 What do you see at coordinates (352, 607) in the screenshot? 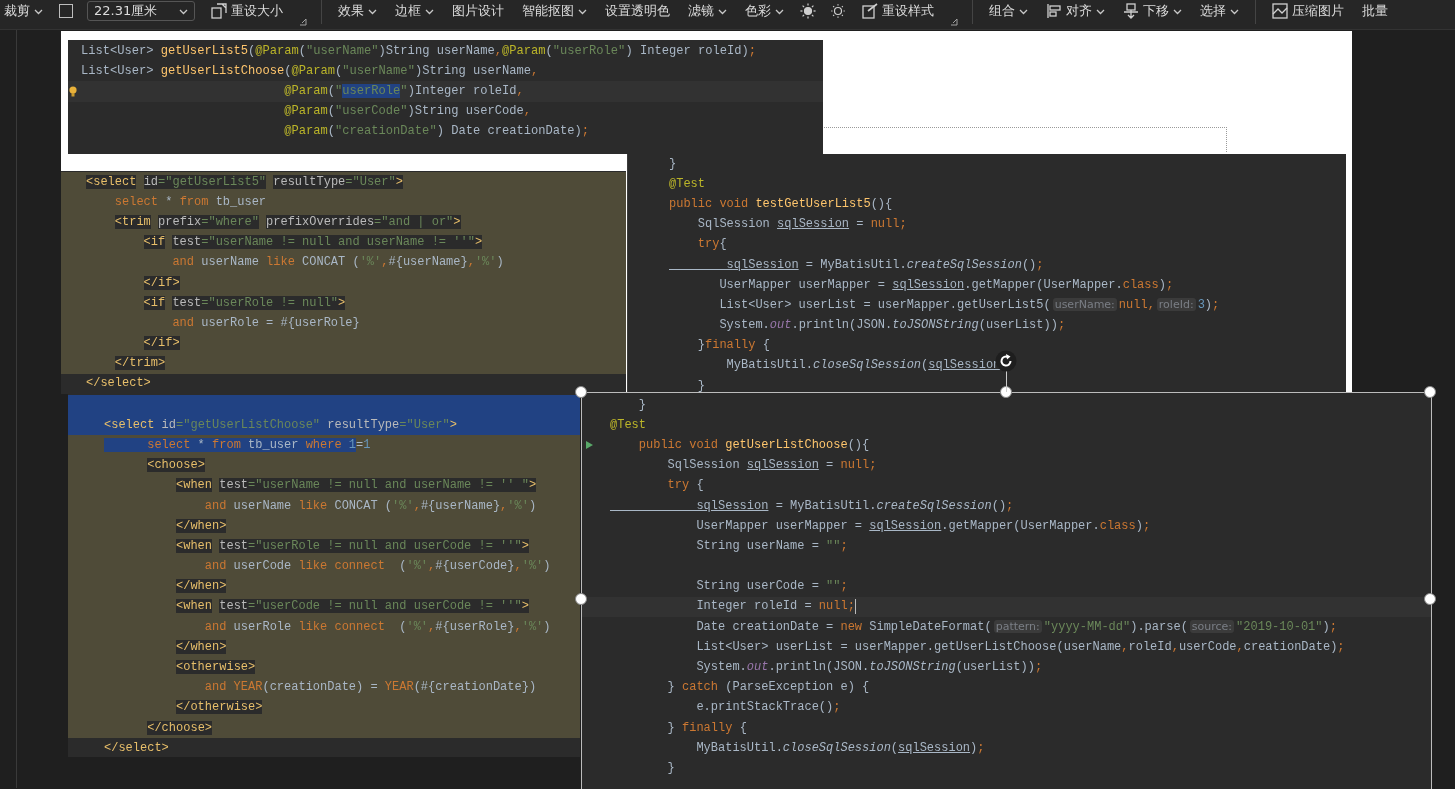
I see `code-line: <when test="userCode != null and userCode != ''">` at bounding box center [352, 607].